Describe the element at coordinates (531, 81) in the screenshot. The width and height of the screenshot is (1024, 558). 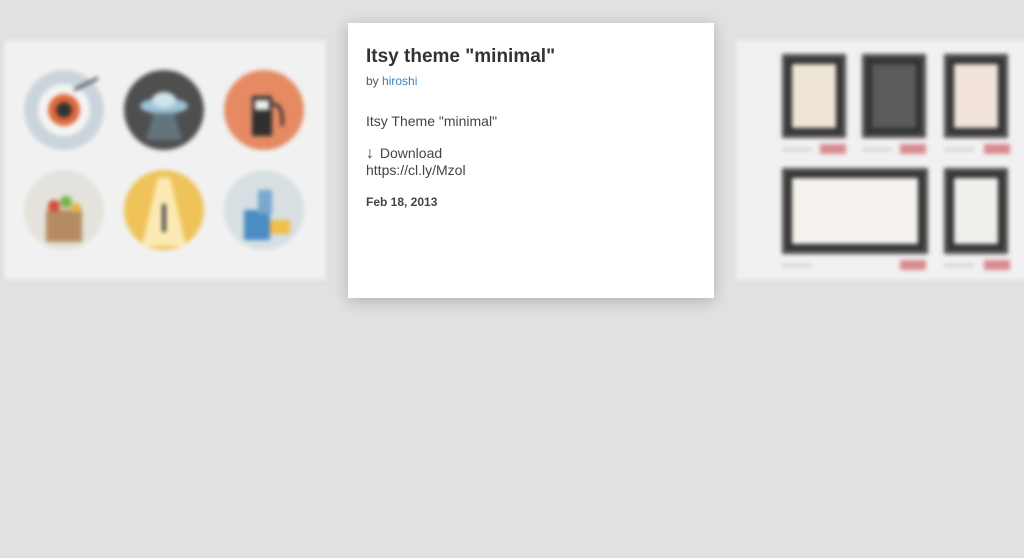
I see `byline: by hiroshi` at that location.